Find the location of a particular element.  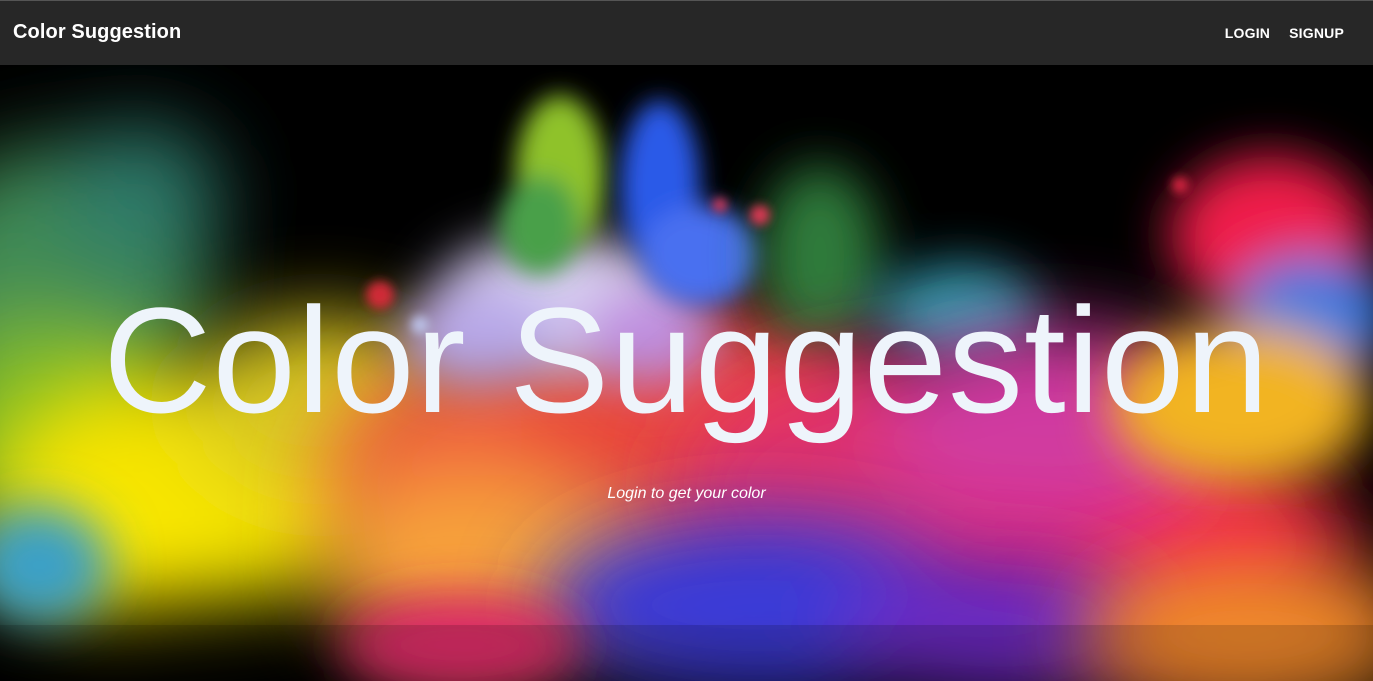

signup-link: SIGNUP is located at coordinates (1316, 33).